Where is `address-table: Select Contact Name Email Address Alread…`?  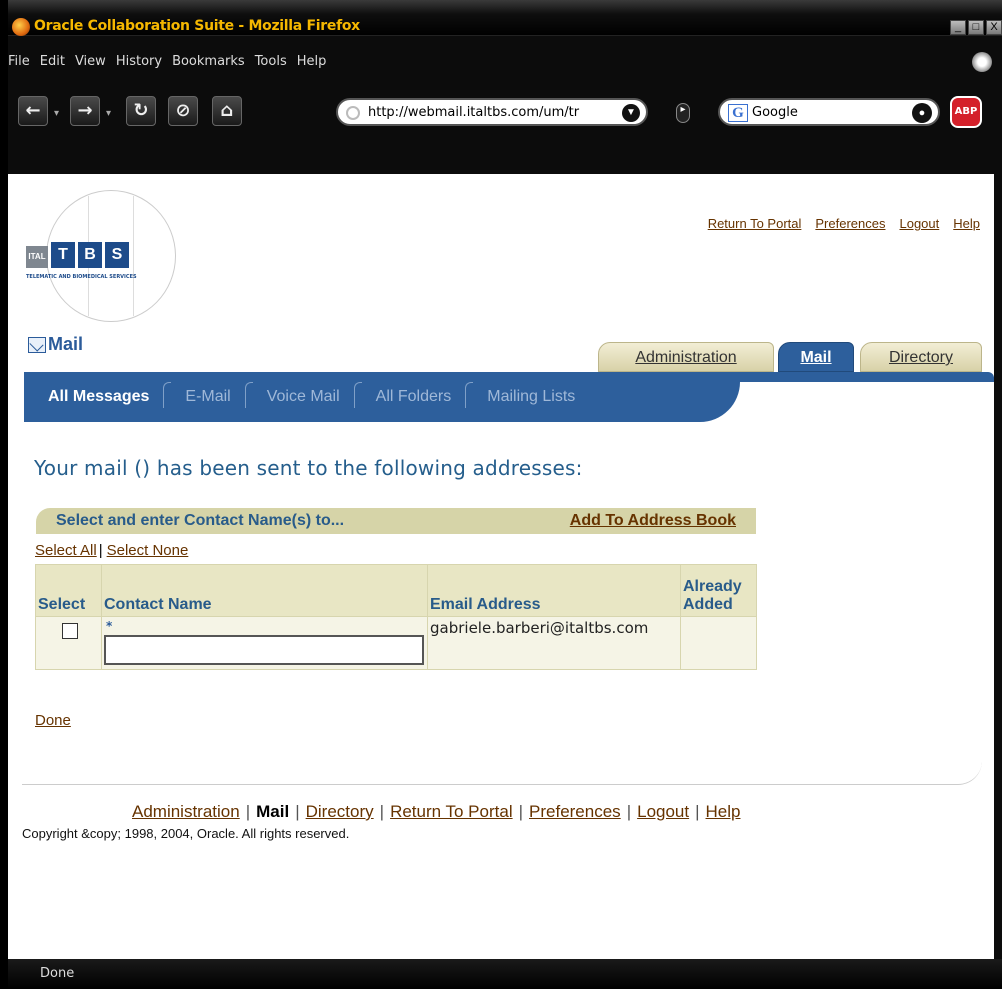 address-table: Select Contact Name Email Address Alread… is located at coordinates (396, 617).